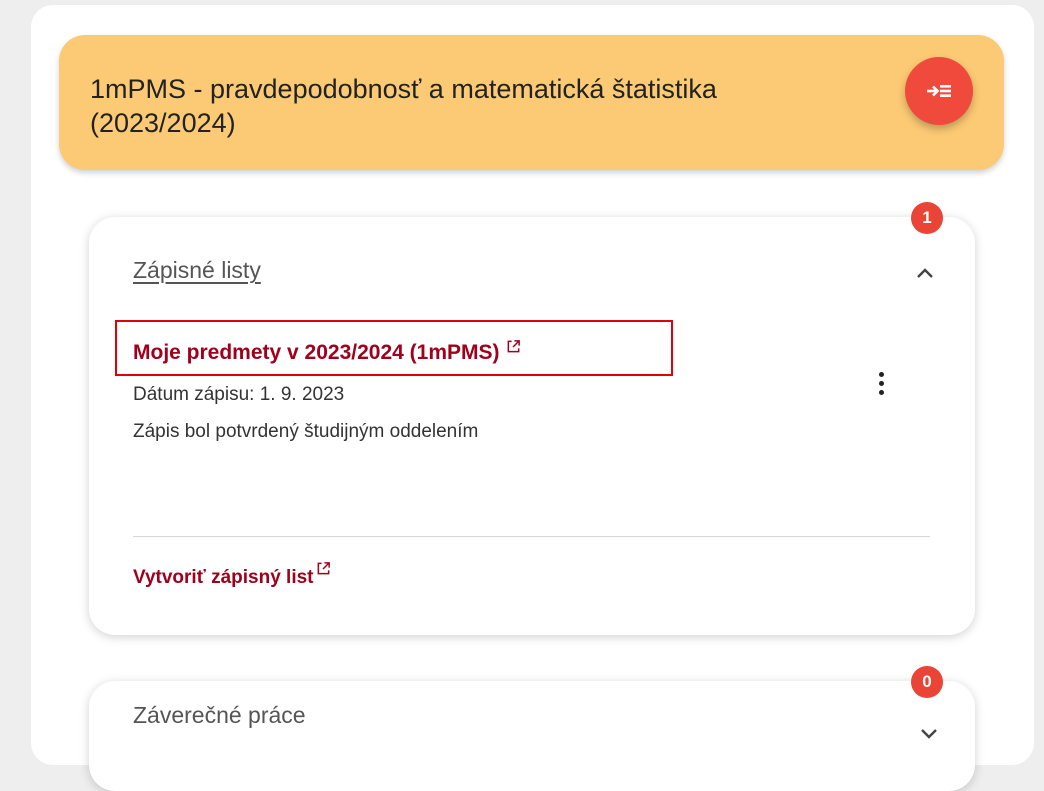  Describe the element at coordinates (532, 728) in the screenshot. I see `theses-card: 0 Záverečné práce` at that location.